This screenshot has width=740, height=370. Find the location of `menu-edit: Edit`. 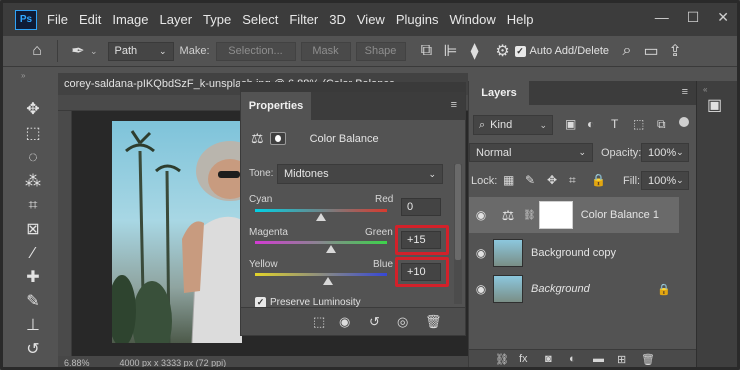

menu-edit: Edit is located at coordinates (90, 19).